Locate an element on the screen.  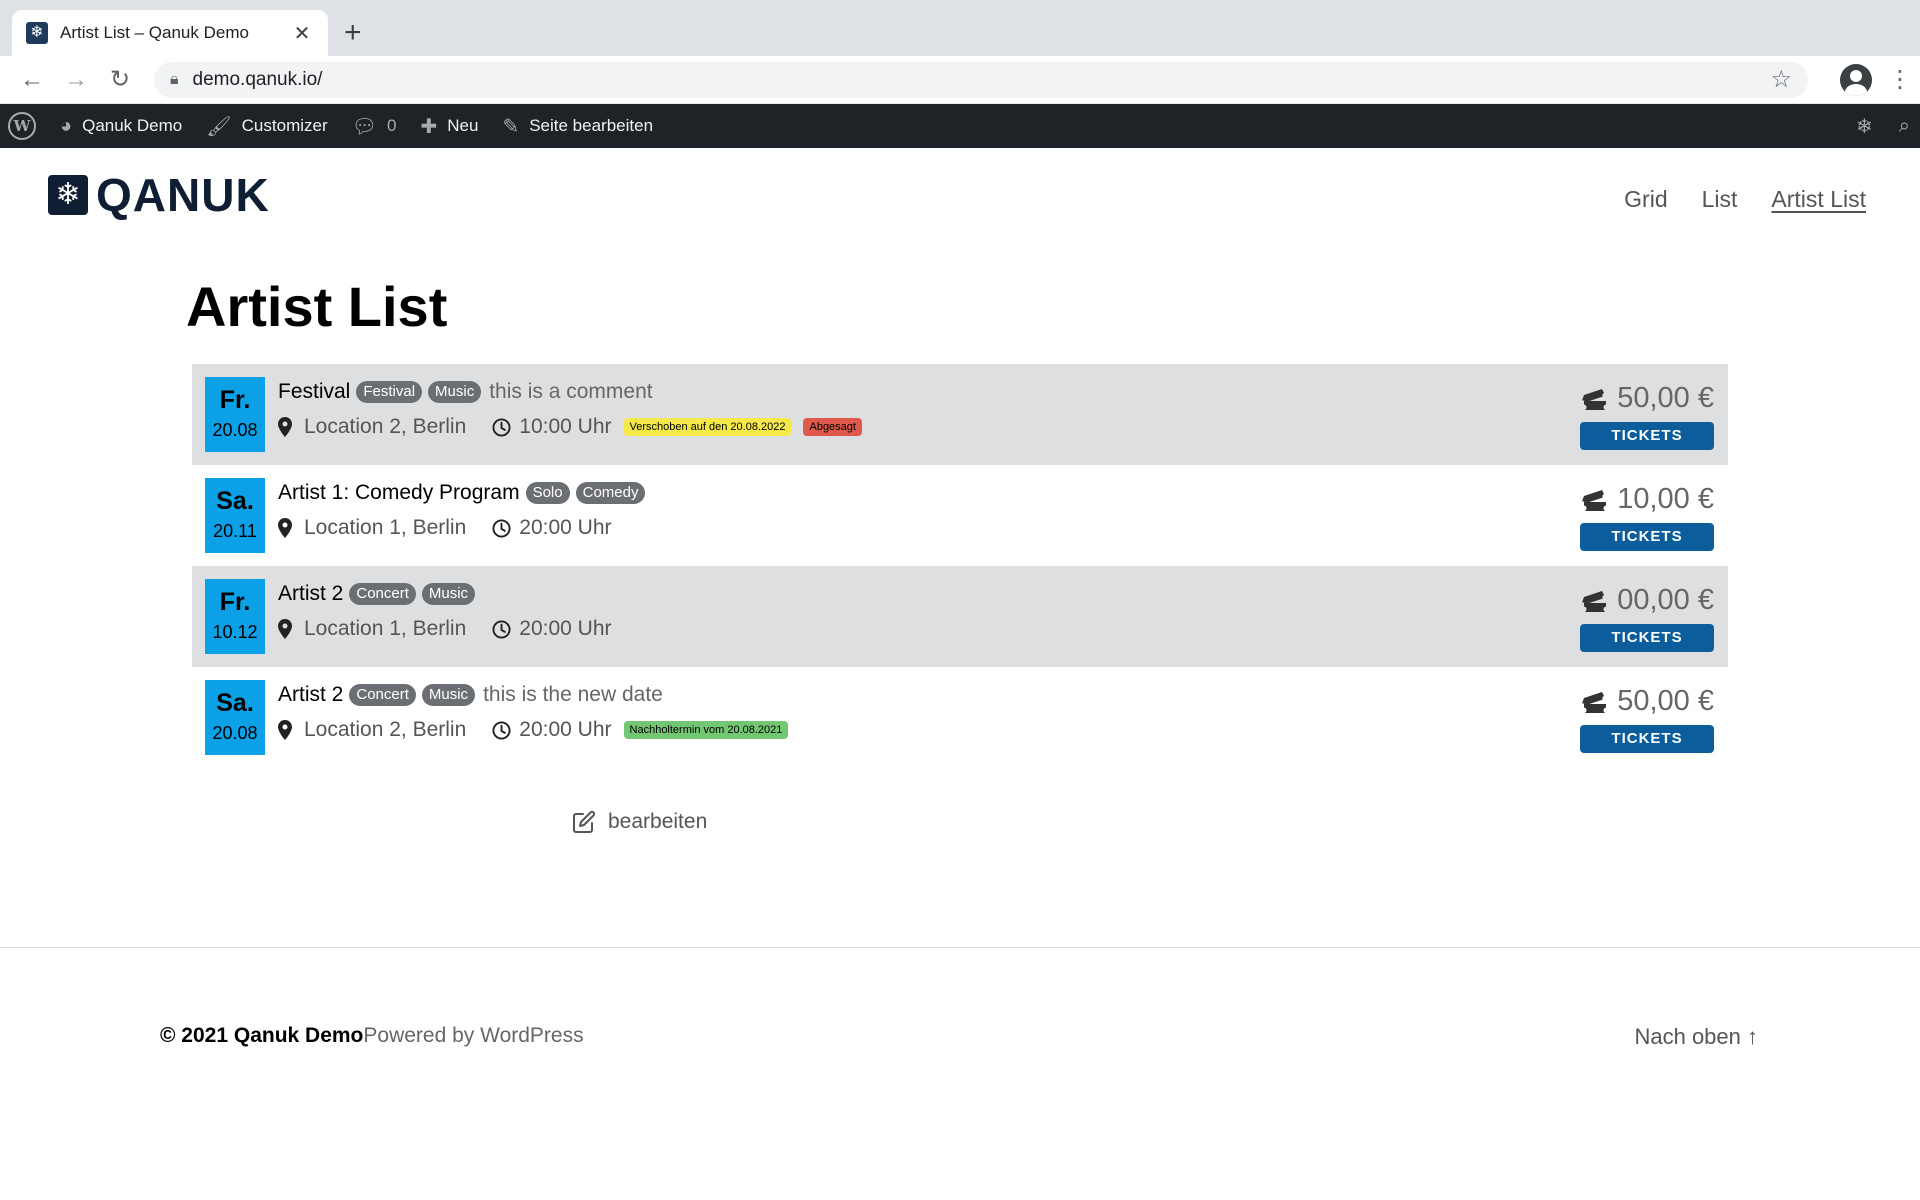
event-date: 10.12 is located at coordinates (235, 632).